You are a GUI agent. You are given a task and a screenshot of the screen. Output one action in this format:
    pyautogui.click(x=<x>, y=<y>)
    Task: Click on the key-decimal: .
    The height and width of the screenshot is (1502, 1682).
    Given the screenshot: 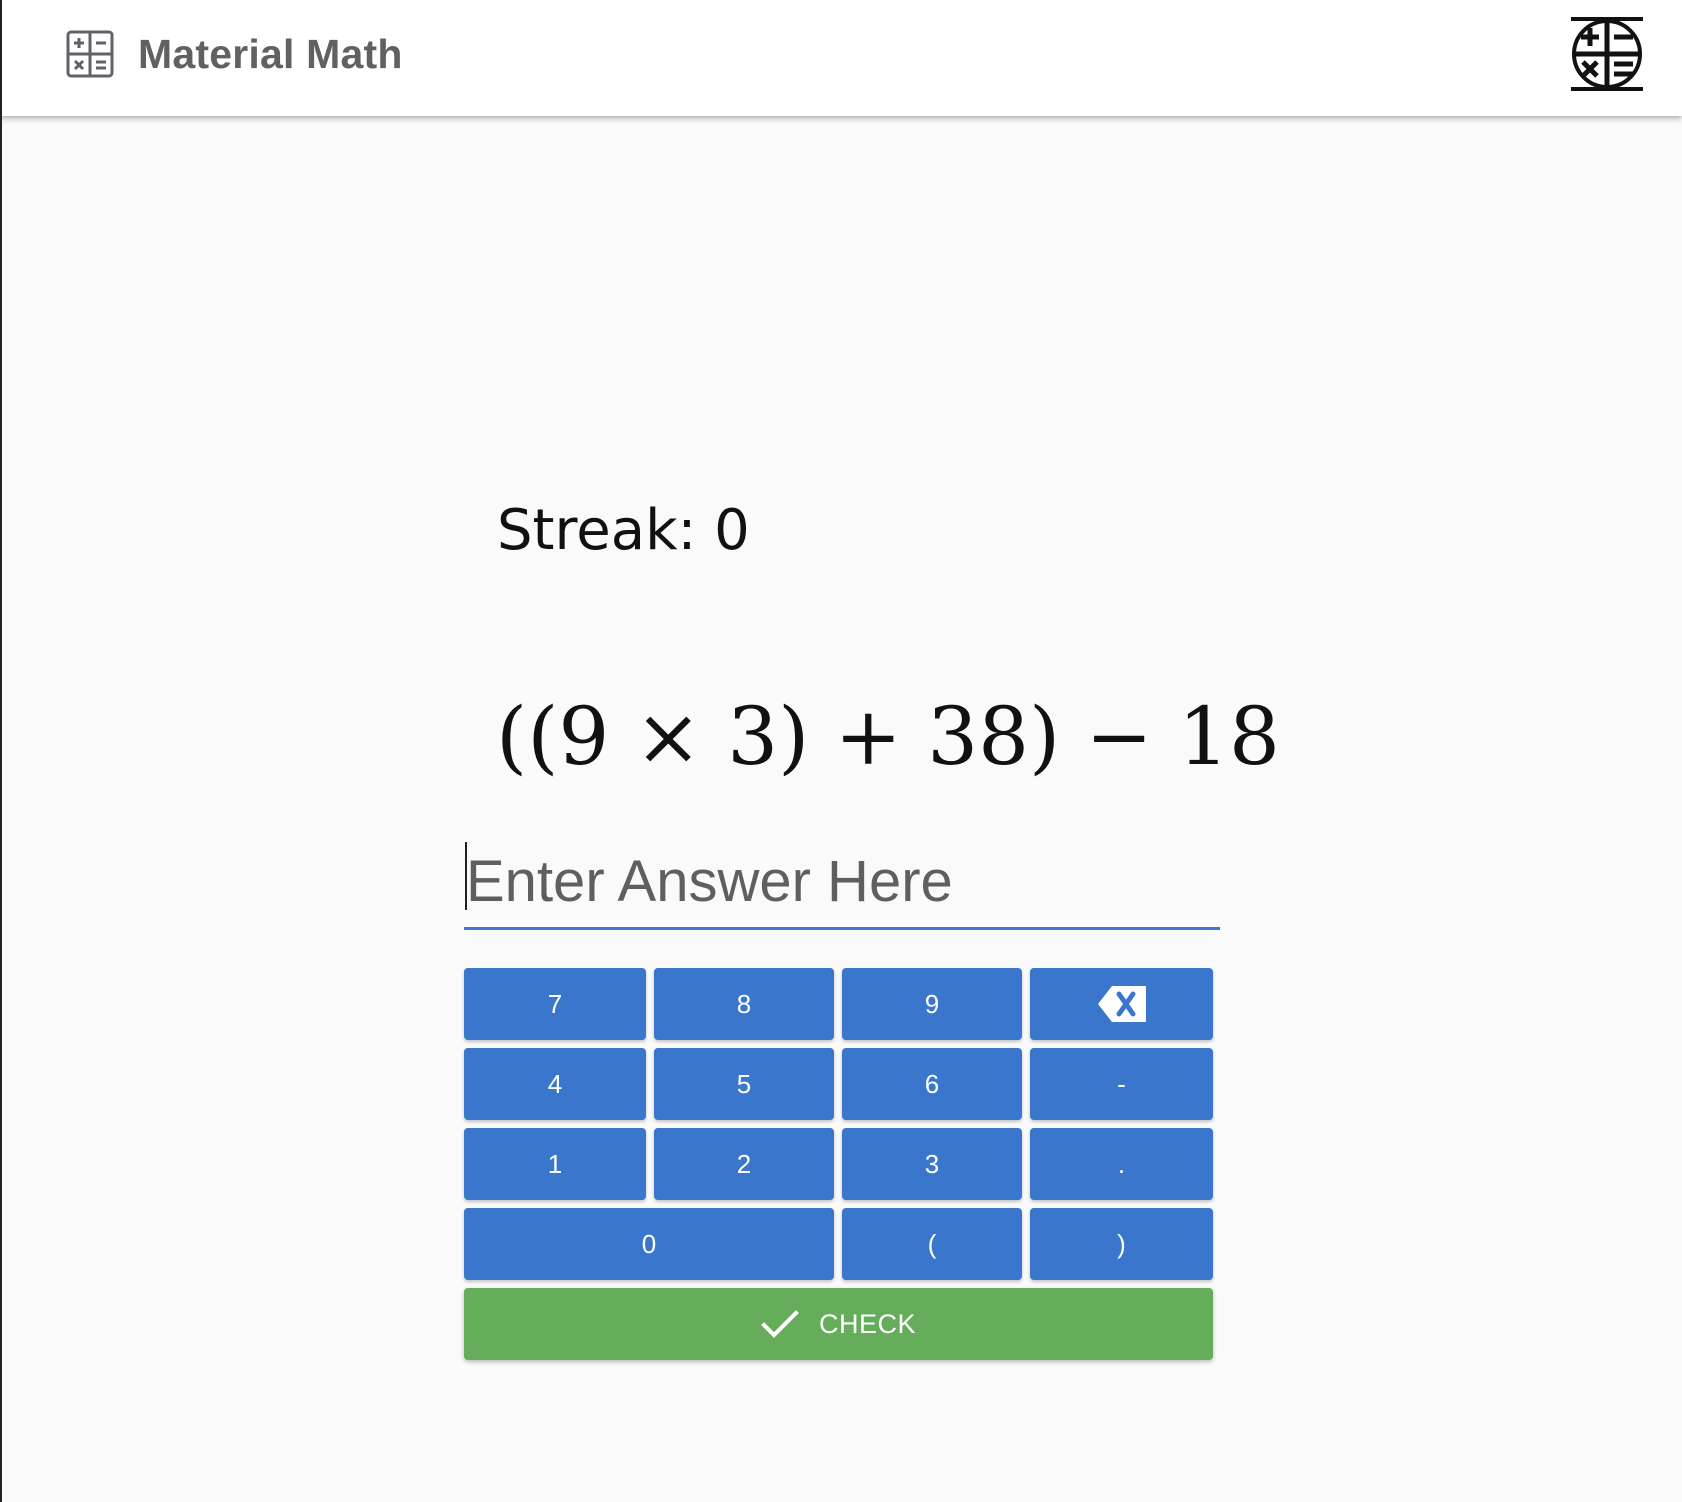 What is the action you would take?
    pyautogui.click(x=1121, y=1164)
    